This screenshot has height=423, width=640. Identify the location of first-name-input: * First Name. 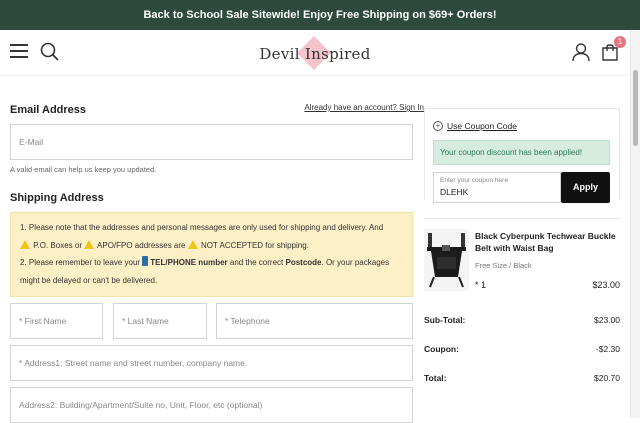
(56, 321).